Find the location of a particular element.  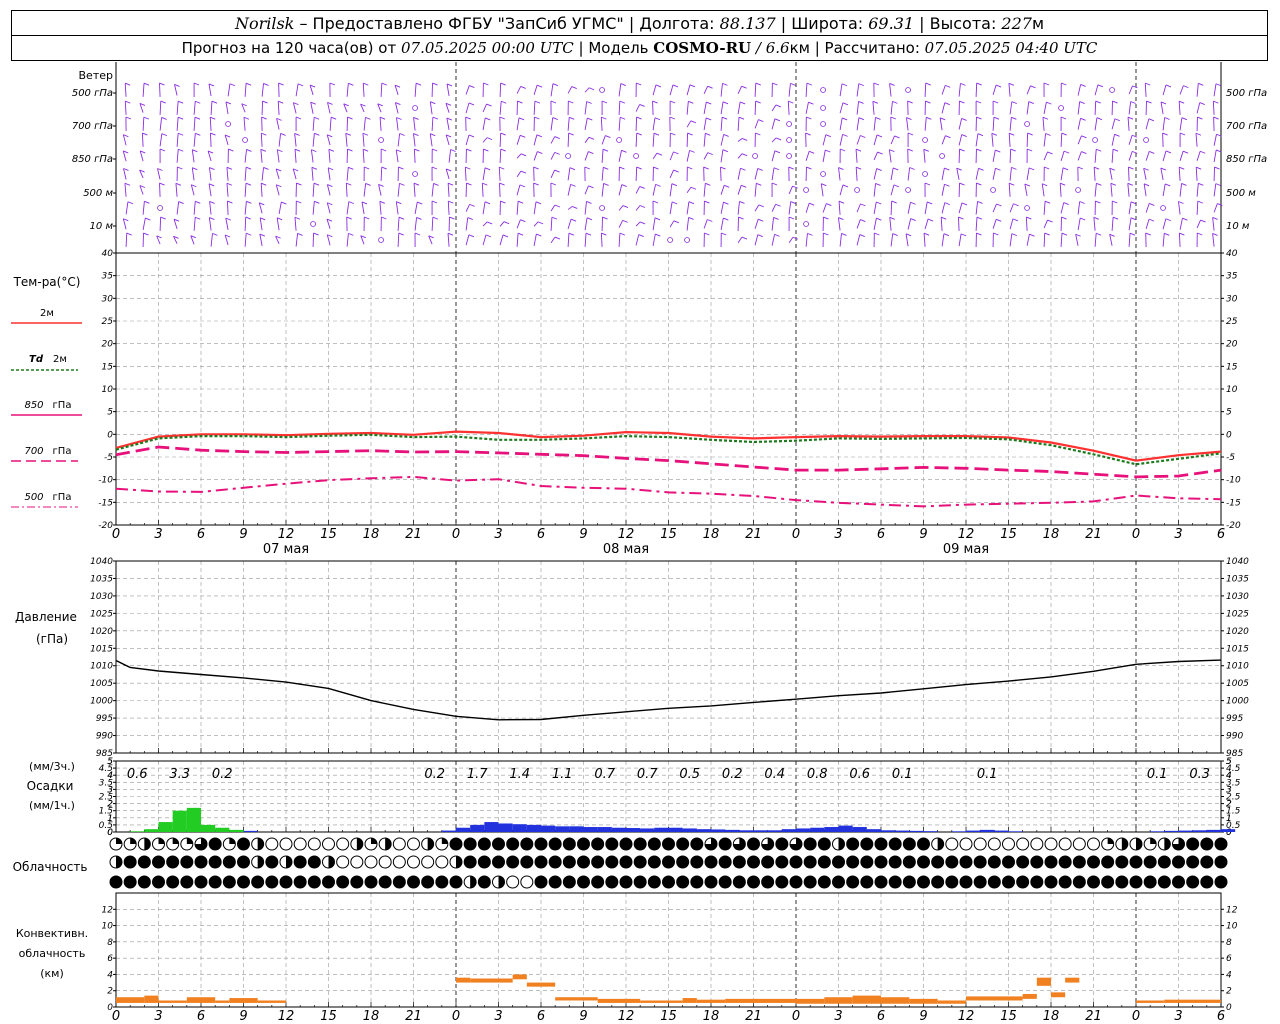

x-tick-label: 12 is located at coordinates (966, 1016).